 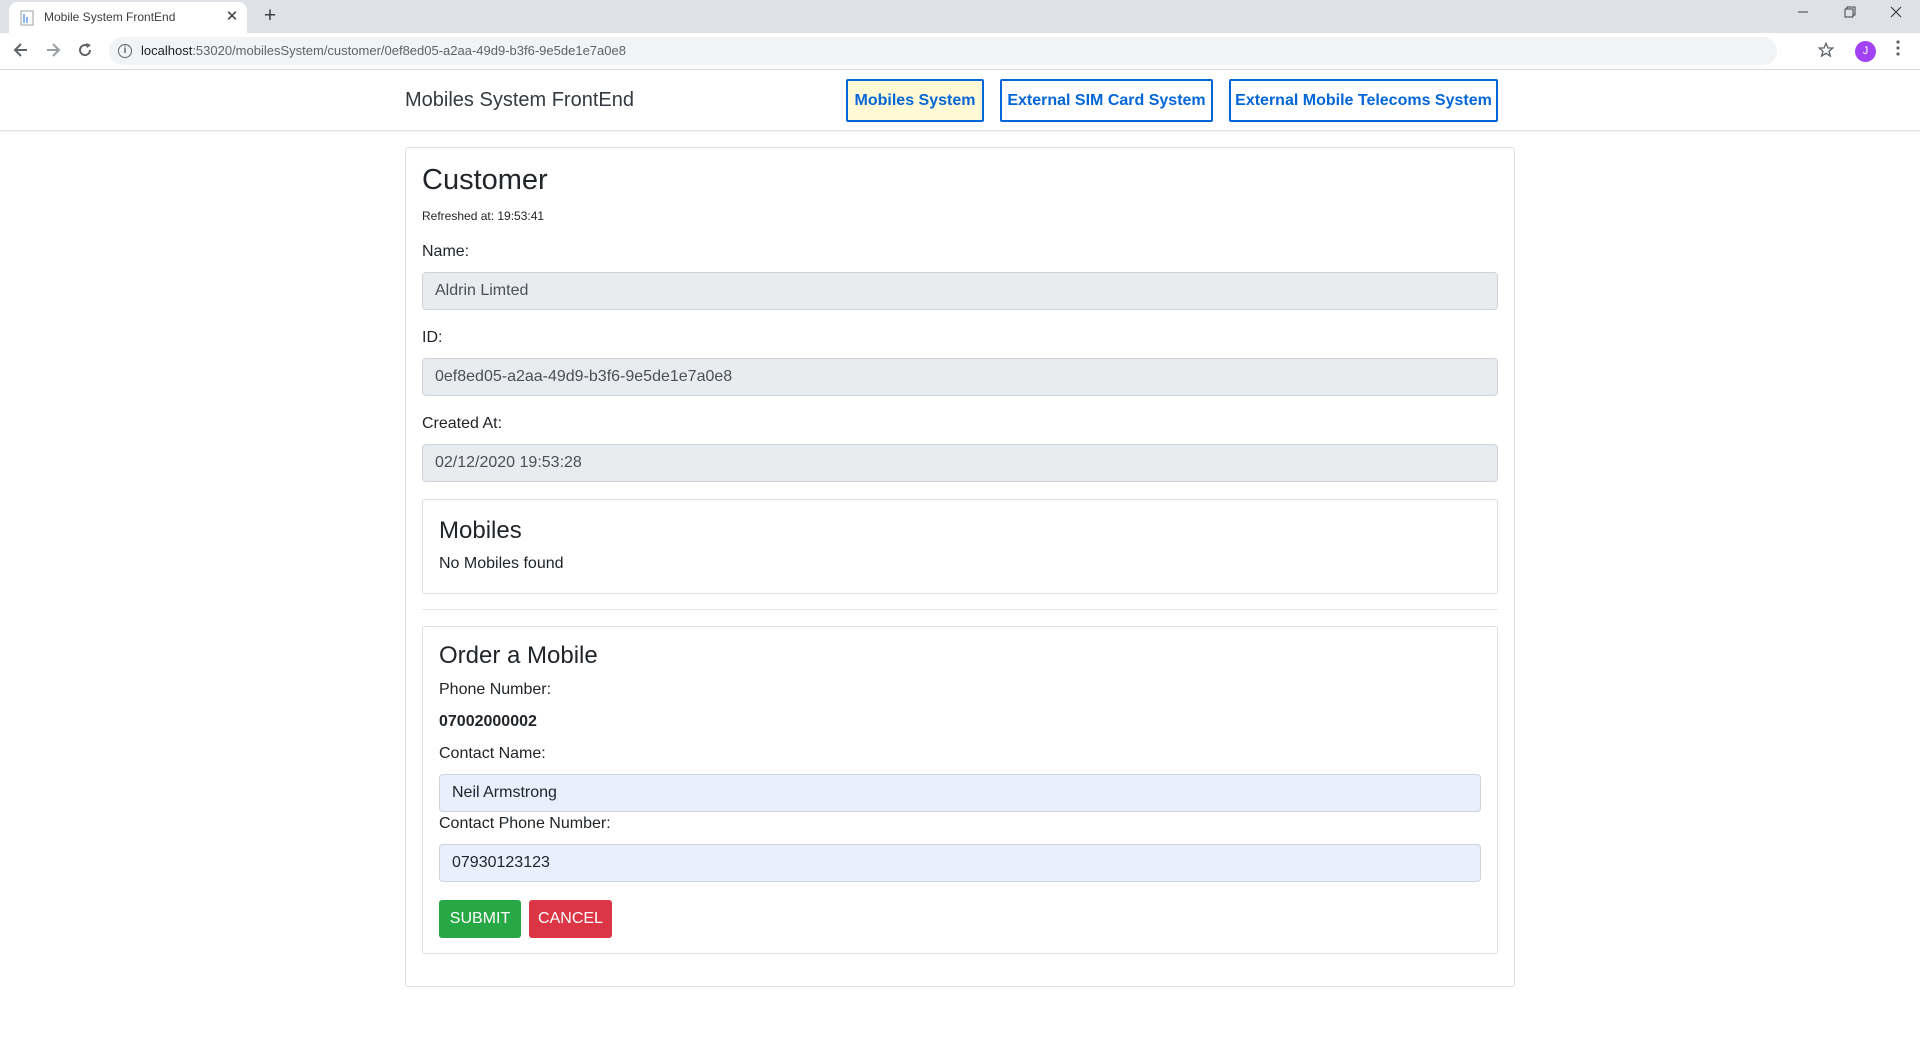 I want to click on page-favicon-icon, so click(x=27, y=18).